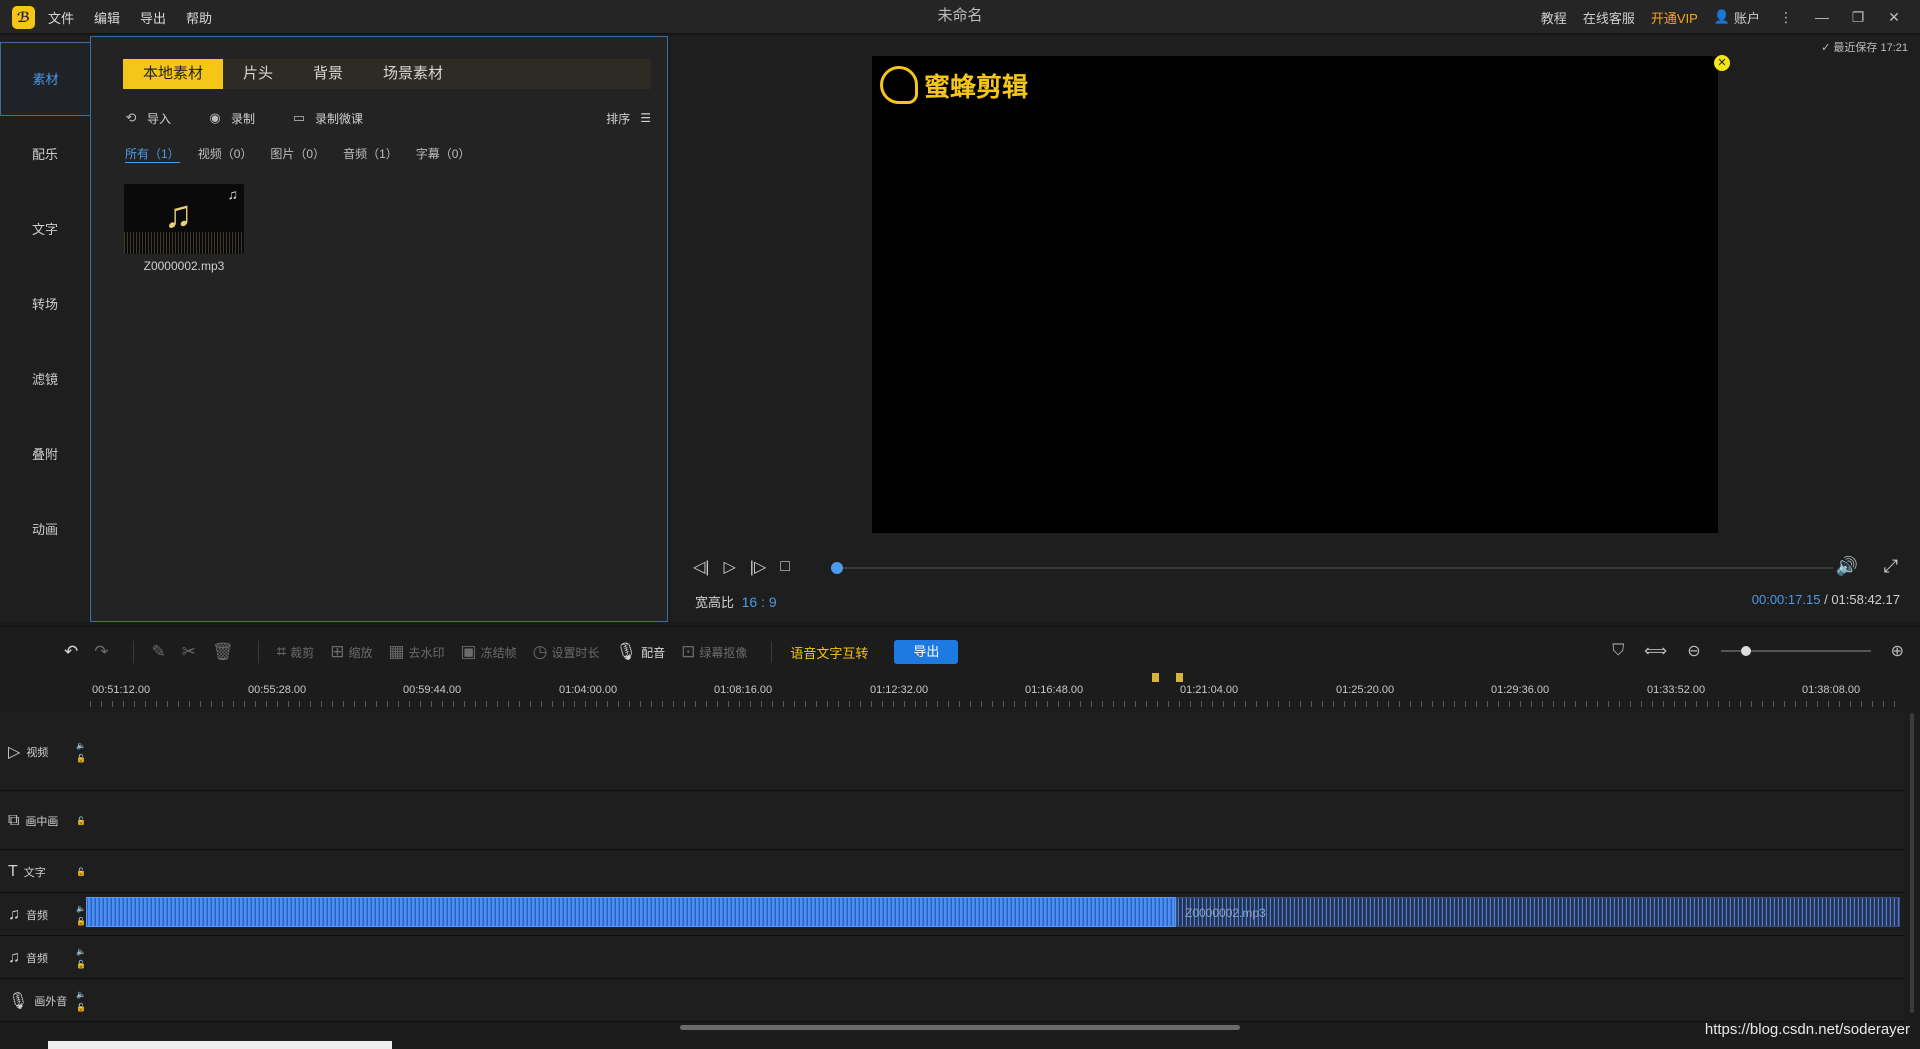 The width and height of the screenshot is (1920, 1049). What do you see at coordinates (328, 74) in the screenshot?
I see `tab-background: 背景` at bounding box center [328, 74].